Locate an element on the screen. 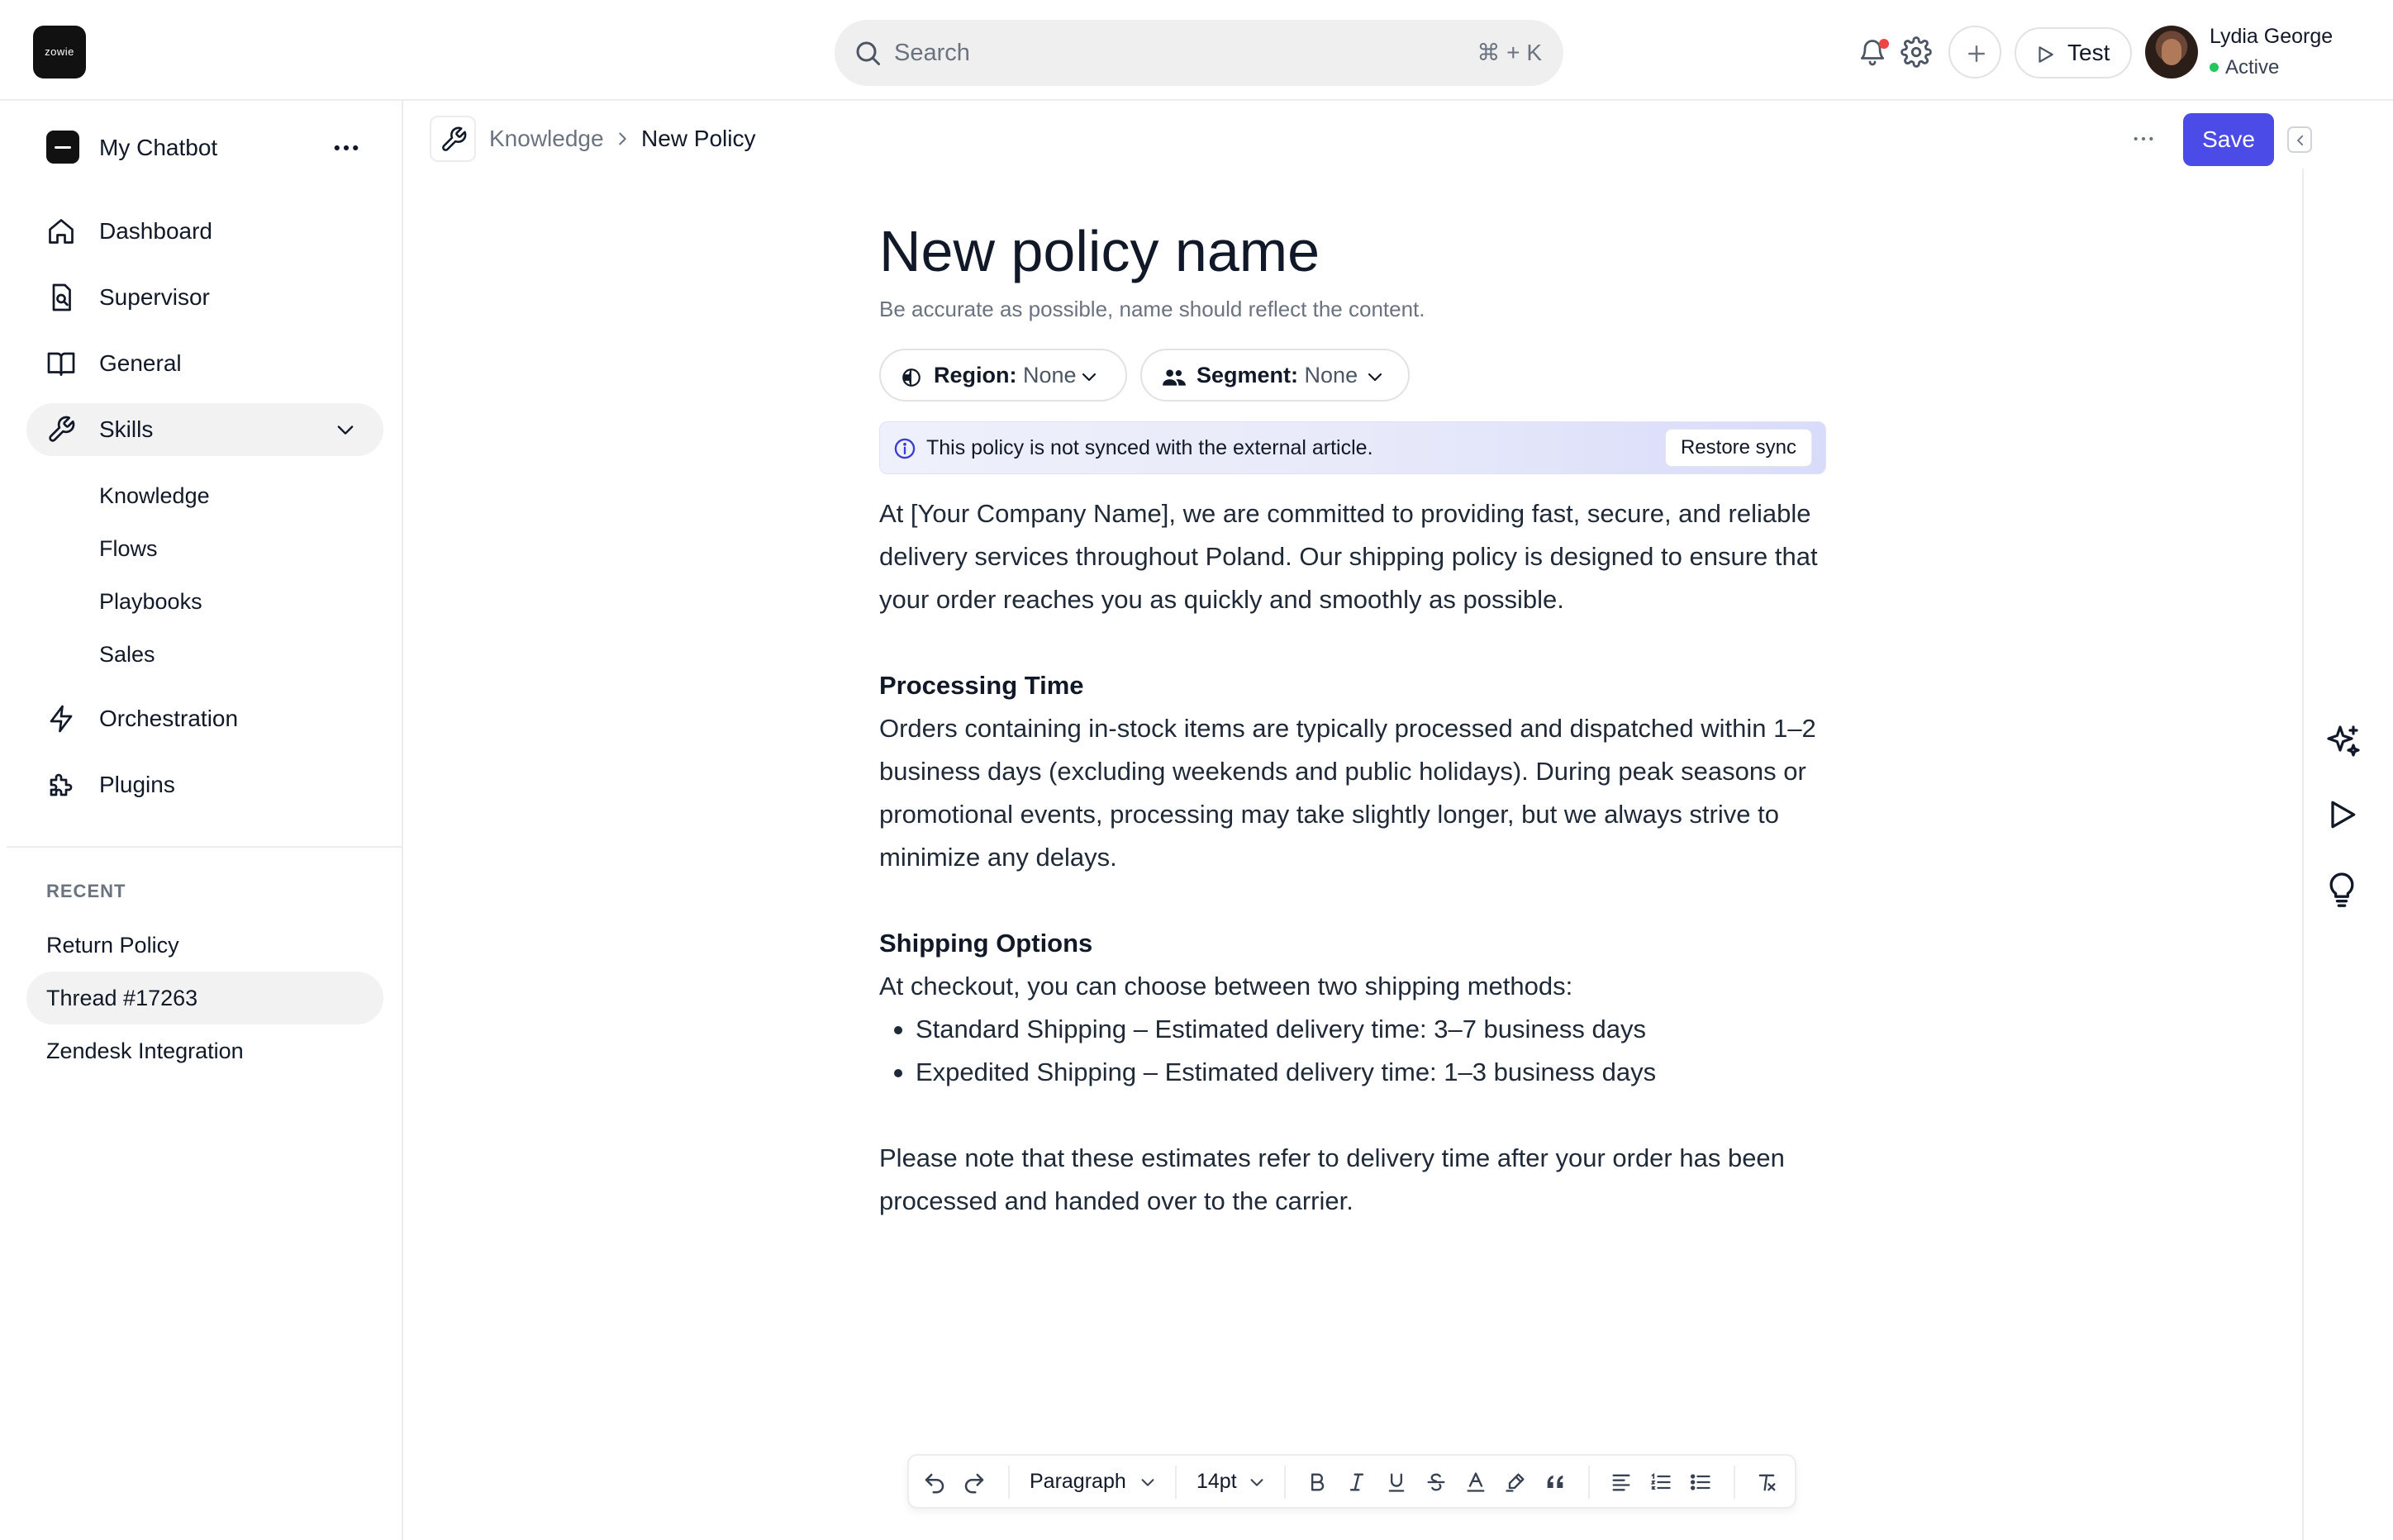 This screenshot has height=1540, width=2393. status-dot is located at coordinates (2214, 67).